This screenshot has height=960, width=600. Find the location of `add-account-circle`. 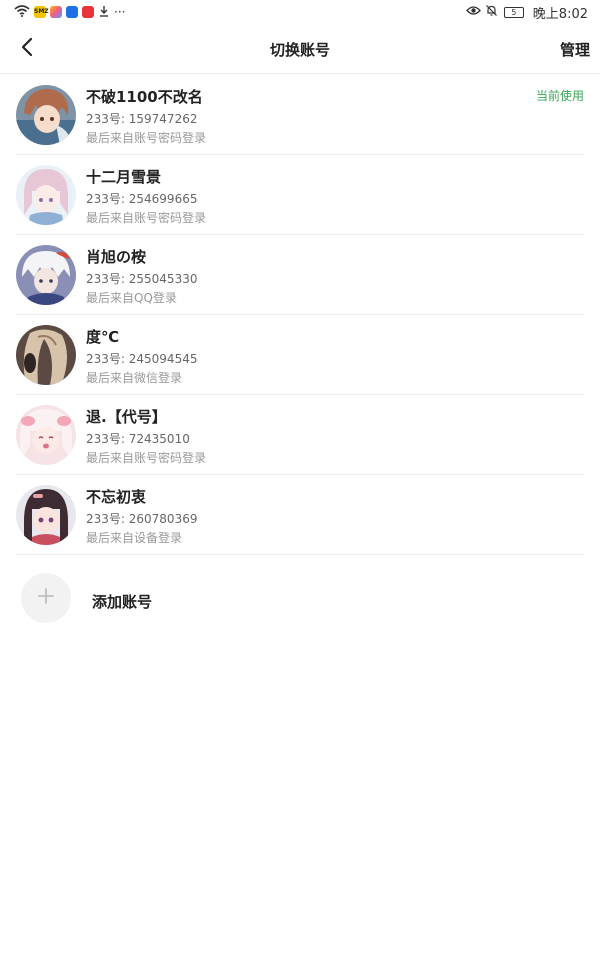

add-account-circle is located at coordinates (46, 598).